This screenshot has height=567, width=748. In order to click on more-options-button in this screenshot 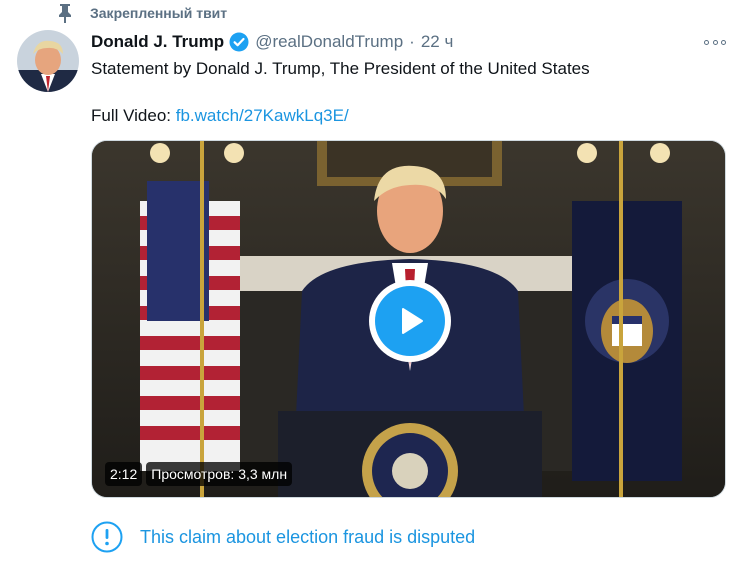, I will do `click(715, 42)`.